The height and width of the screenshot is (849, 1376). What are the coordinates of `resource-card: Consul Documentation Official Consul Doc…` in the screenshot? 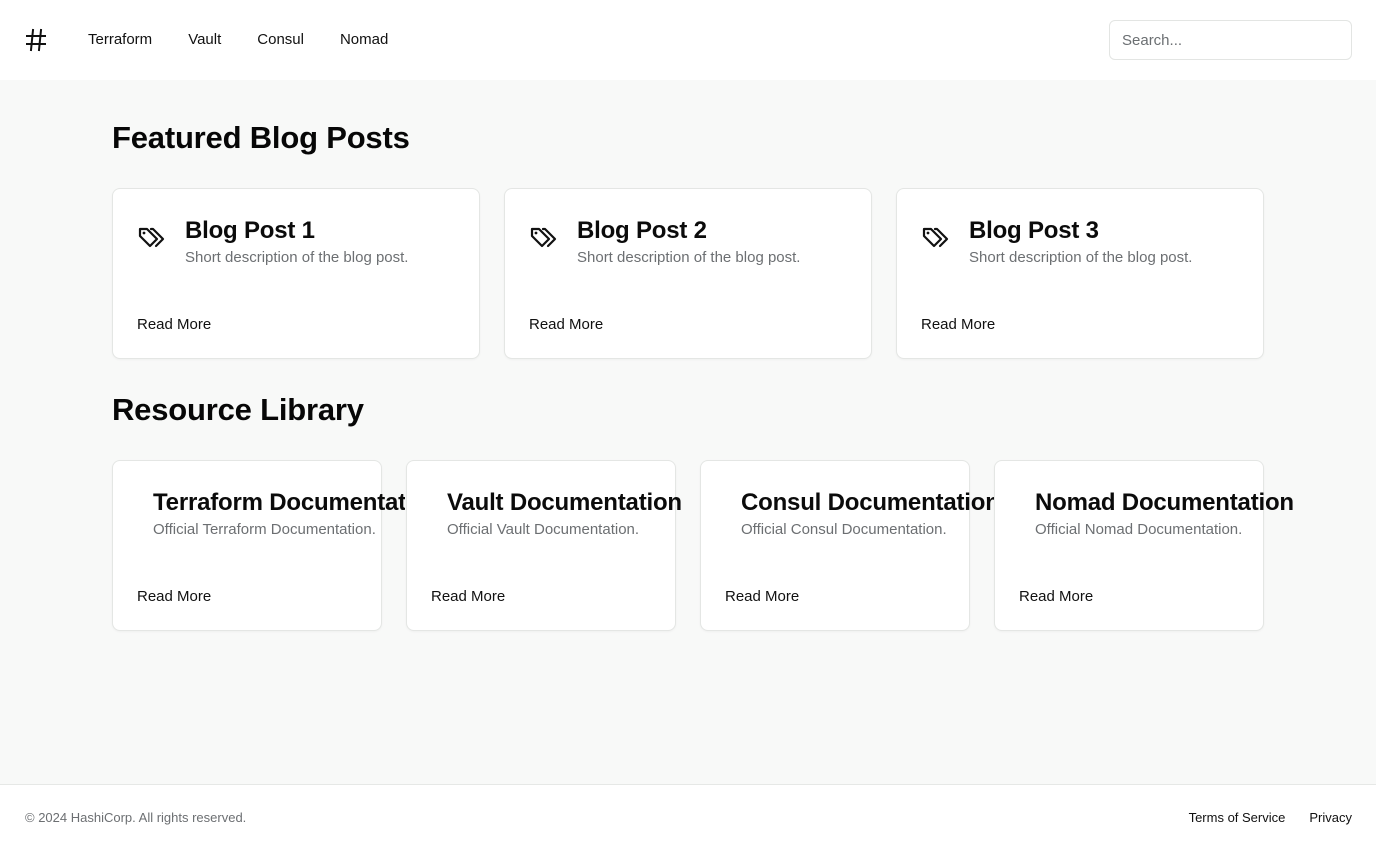 It's located at (850, 545).